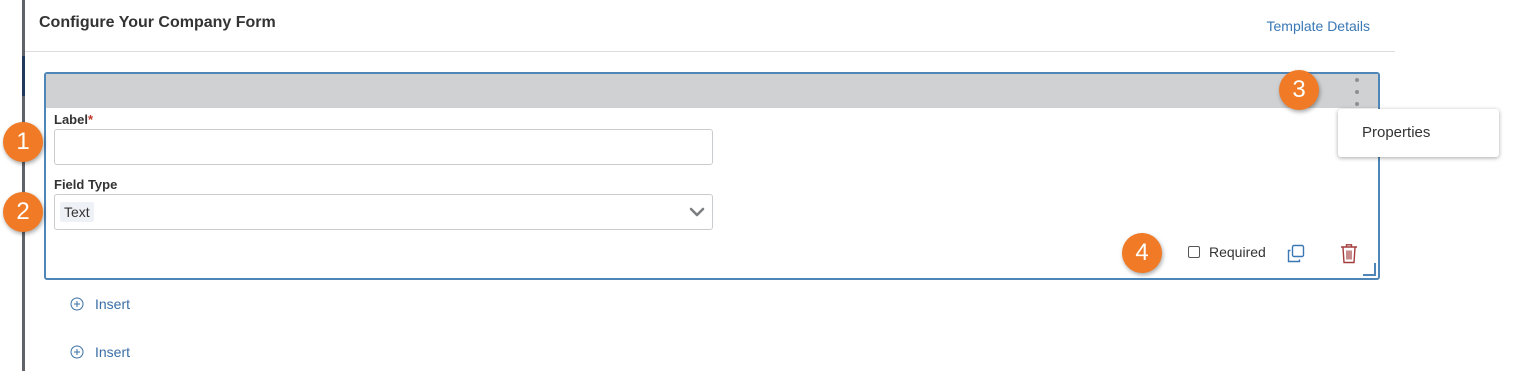 This screenshot has width=1530, height=371. Describe the element at coordinates (1299, 90) in the screenshot. I see `step-badge-3: 3` at that location.